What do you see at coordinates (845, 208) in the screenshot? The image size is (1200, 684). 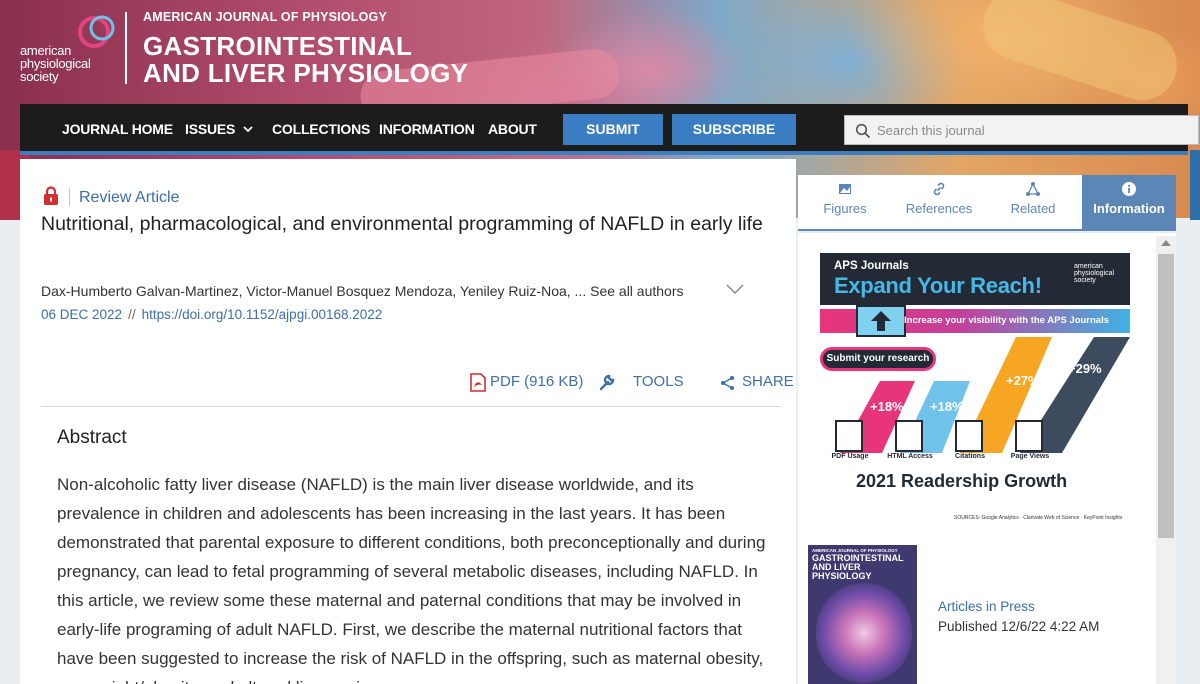 I see `tab-label: Figures` at bounding box center [845, 208].